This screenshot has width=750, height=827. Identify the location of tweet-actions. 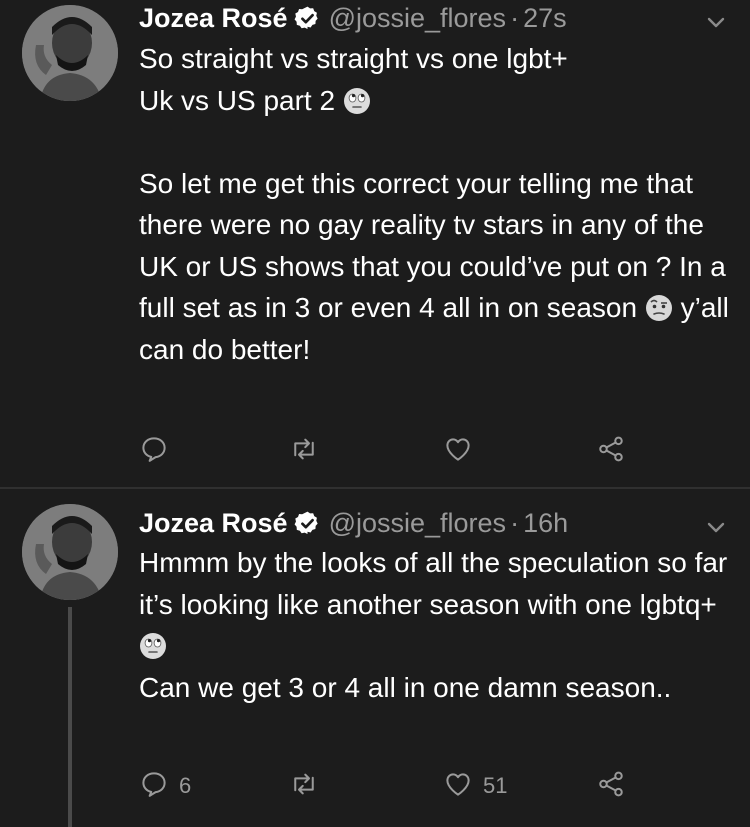
(389, 453).